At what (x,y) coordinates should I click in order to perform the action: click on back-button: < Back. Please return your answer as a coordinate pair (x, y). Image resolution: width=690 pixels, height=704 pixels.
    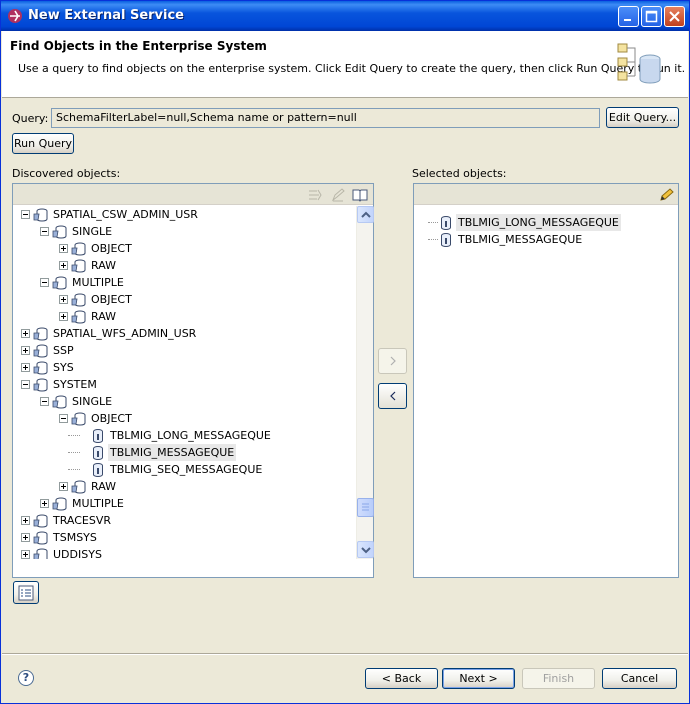
    Looking at the image, I should click on (401, 678).